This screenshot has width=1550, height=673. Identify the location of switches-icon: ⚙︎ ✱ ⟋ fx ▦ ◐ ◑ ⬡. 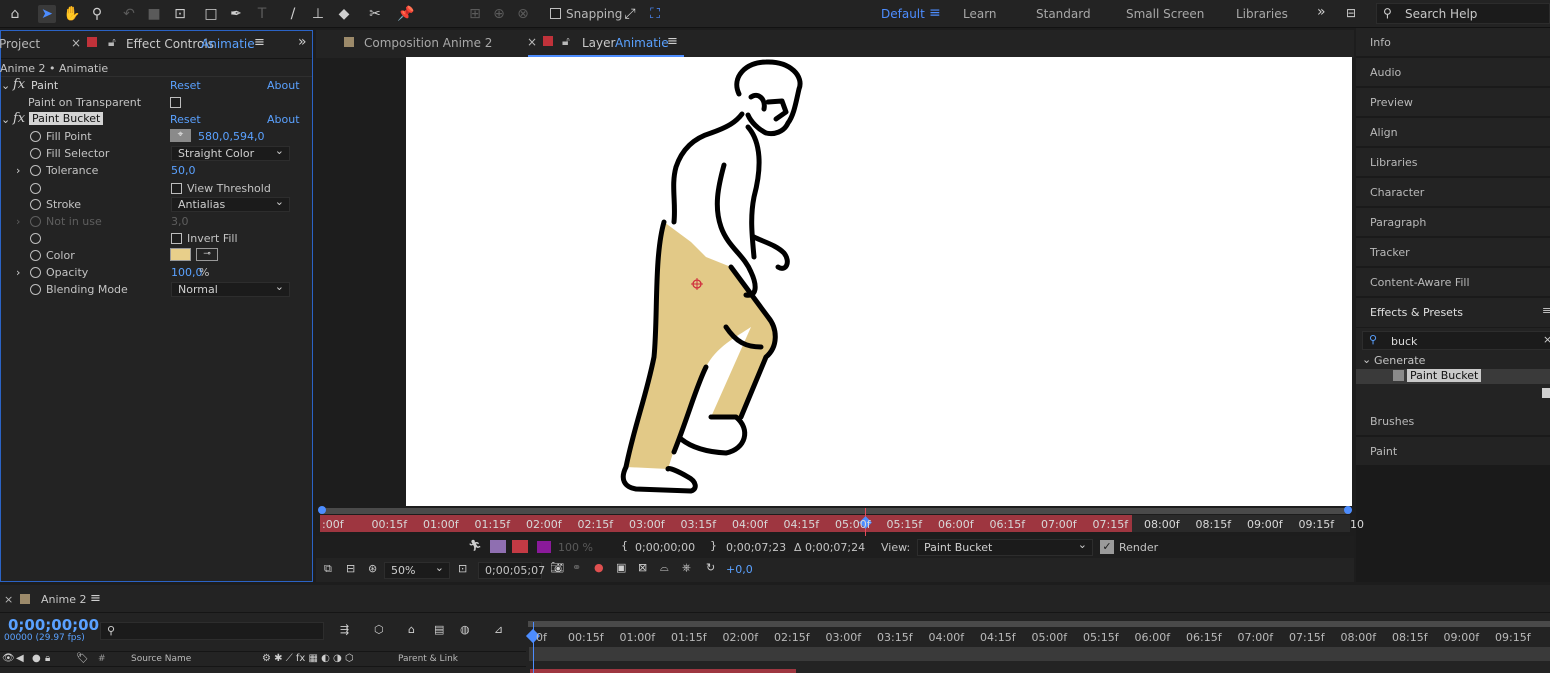
(308, 658).